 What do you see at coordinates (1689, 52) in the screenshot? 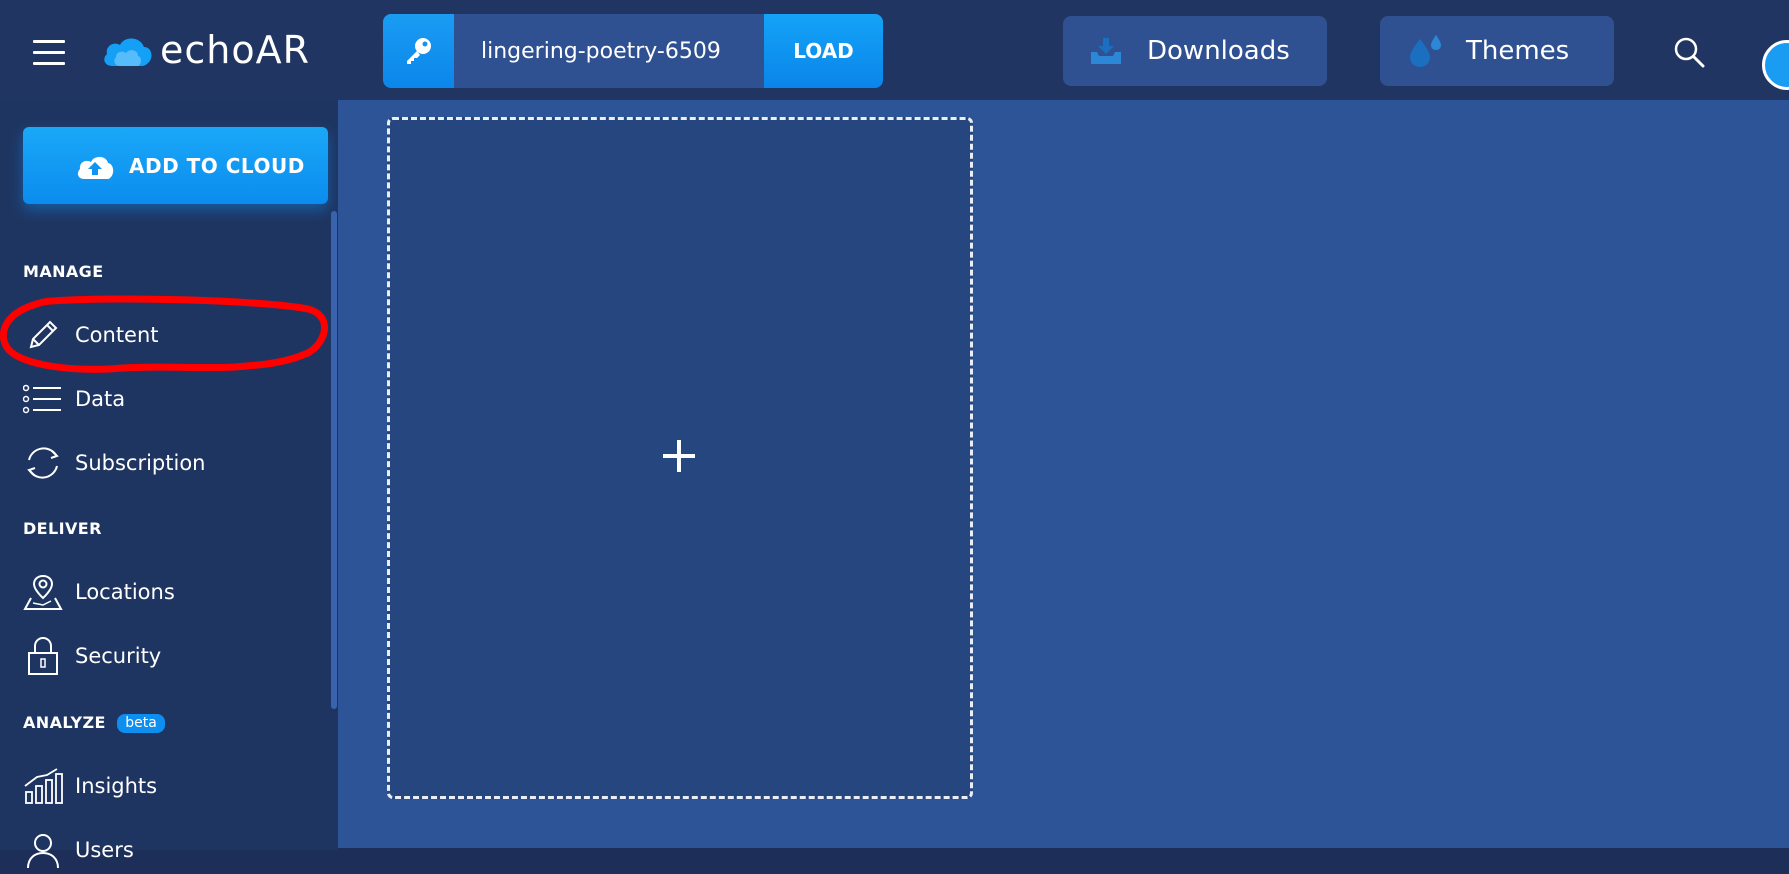
I see `search-icon` at bounding box center [1689, 52].